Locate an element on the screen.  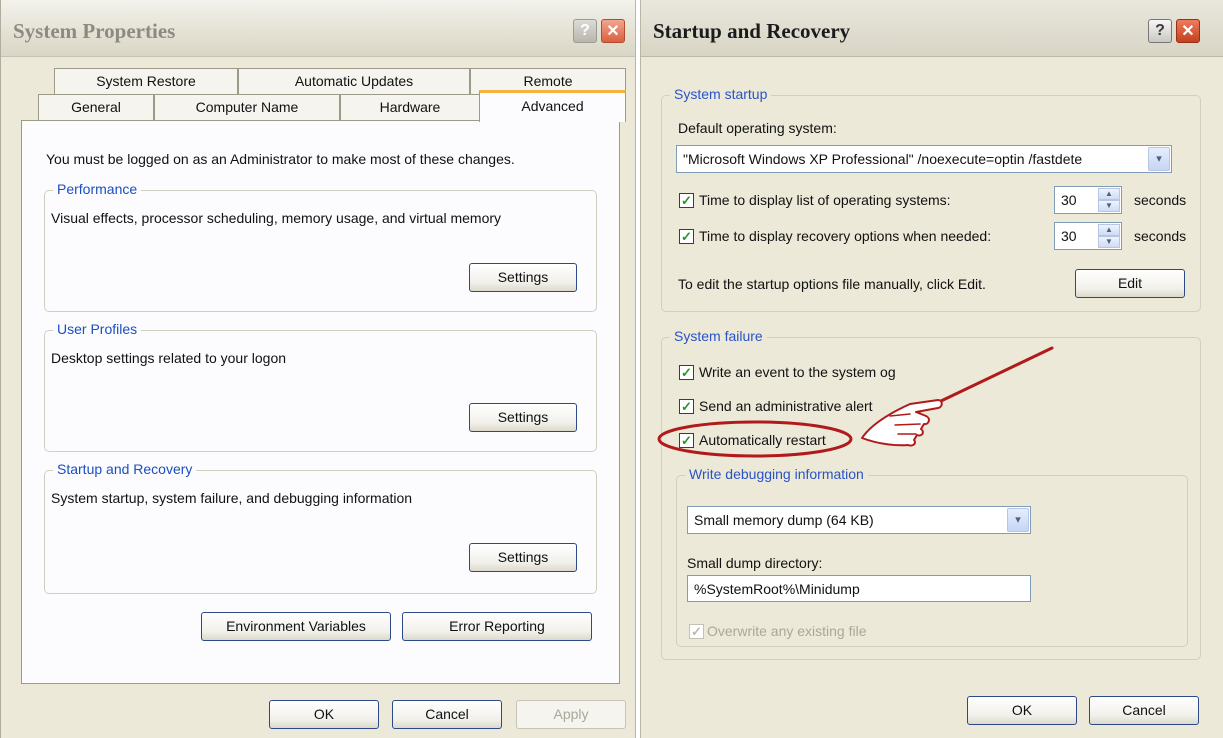
display-list-value: 30 is located at coordinates (1069, 200).